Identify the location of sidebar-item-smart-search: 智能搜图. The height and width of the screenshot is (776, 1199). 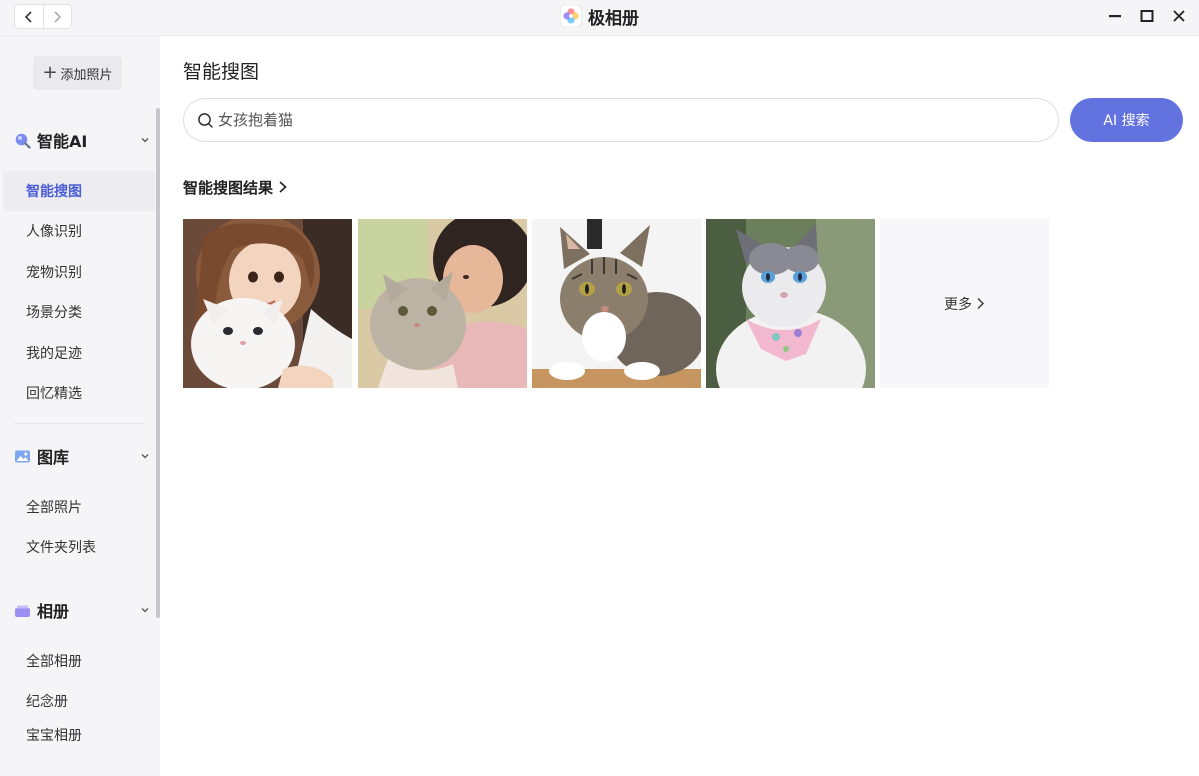
(79, 191).